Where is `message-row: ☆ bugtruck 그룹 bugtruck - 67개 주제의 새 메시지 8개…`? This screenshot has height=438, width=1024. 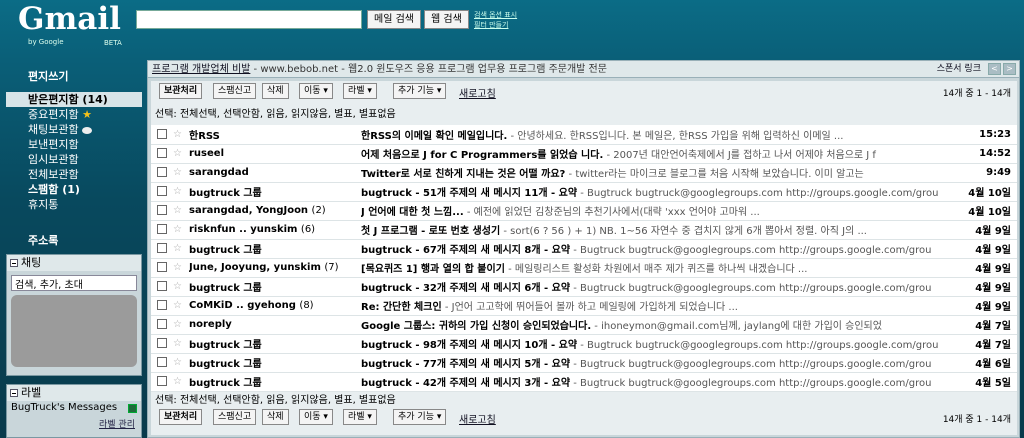
message-row: ☆ bugtruck 그룹 bugtruck - 67개 주제의 새 메시지 8개… is located at coordinates (584, 249).